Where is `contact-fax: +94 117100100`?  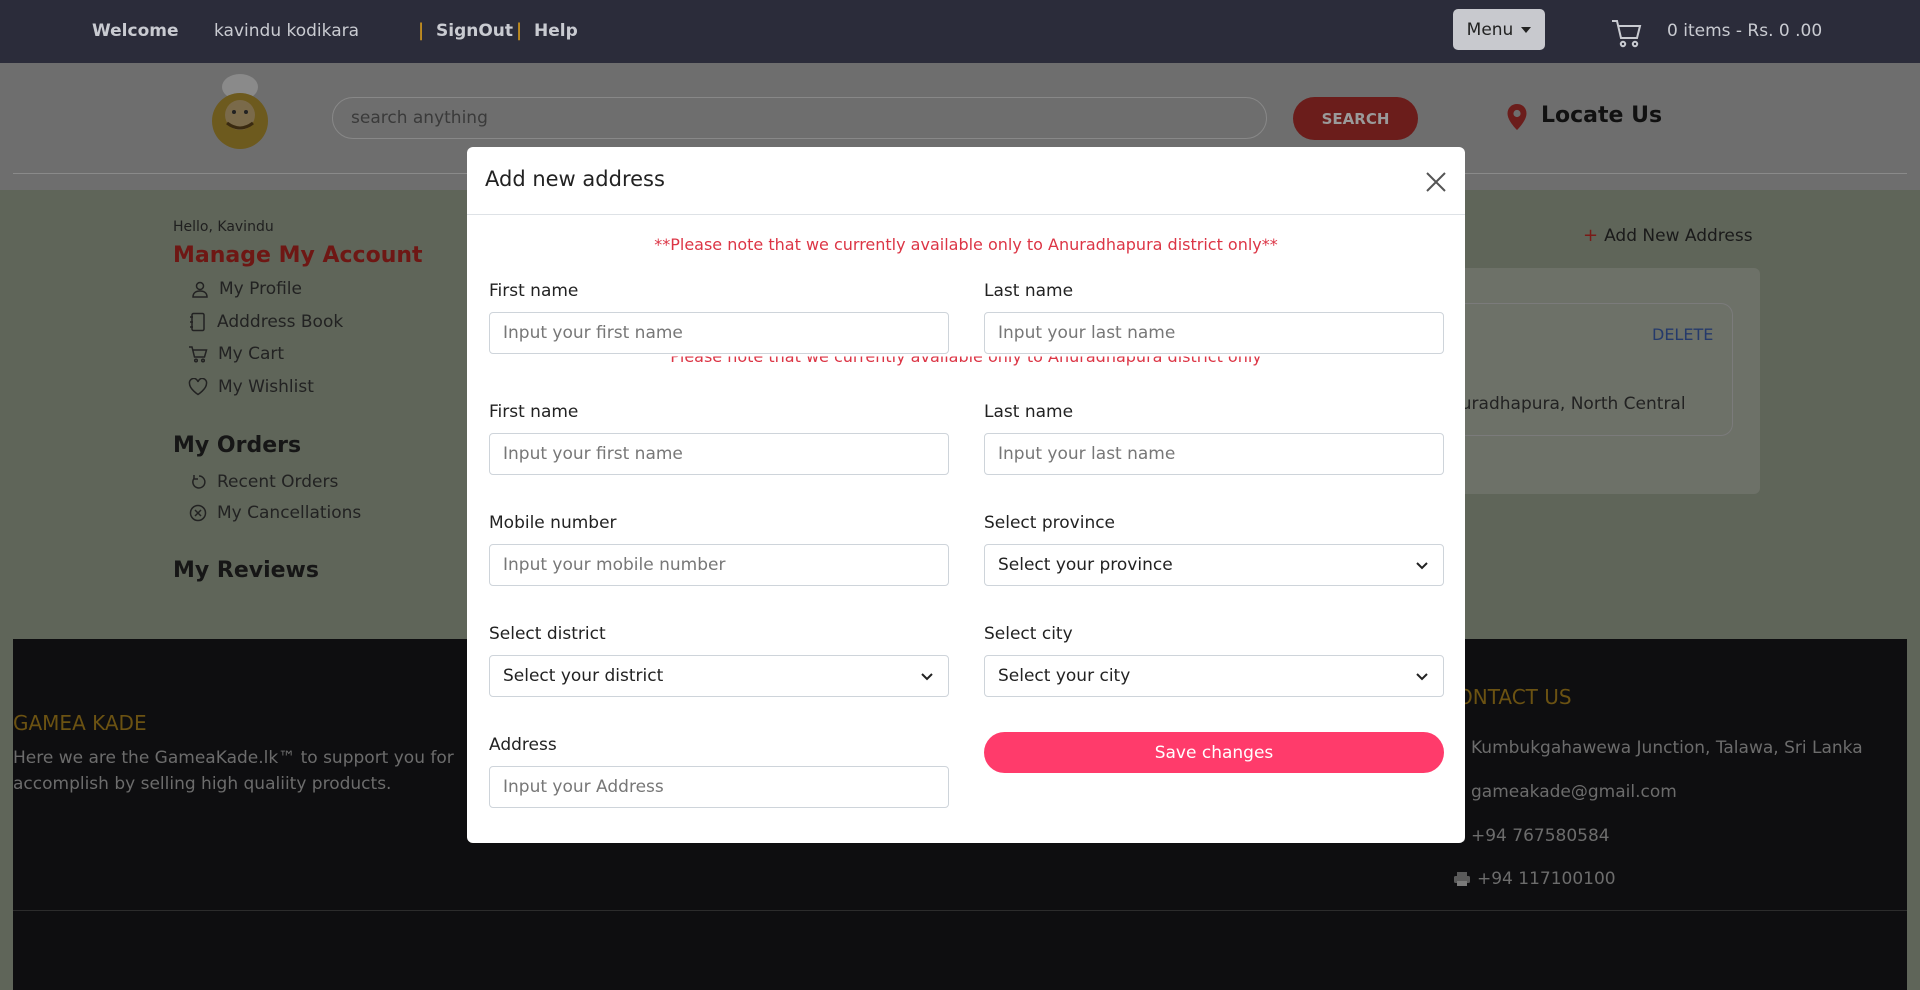 contact-fax: +94 117100100 is located at coordinates (1534, 879).